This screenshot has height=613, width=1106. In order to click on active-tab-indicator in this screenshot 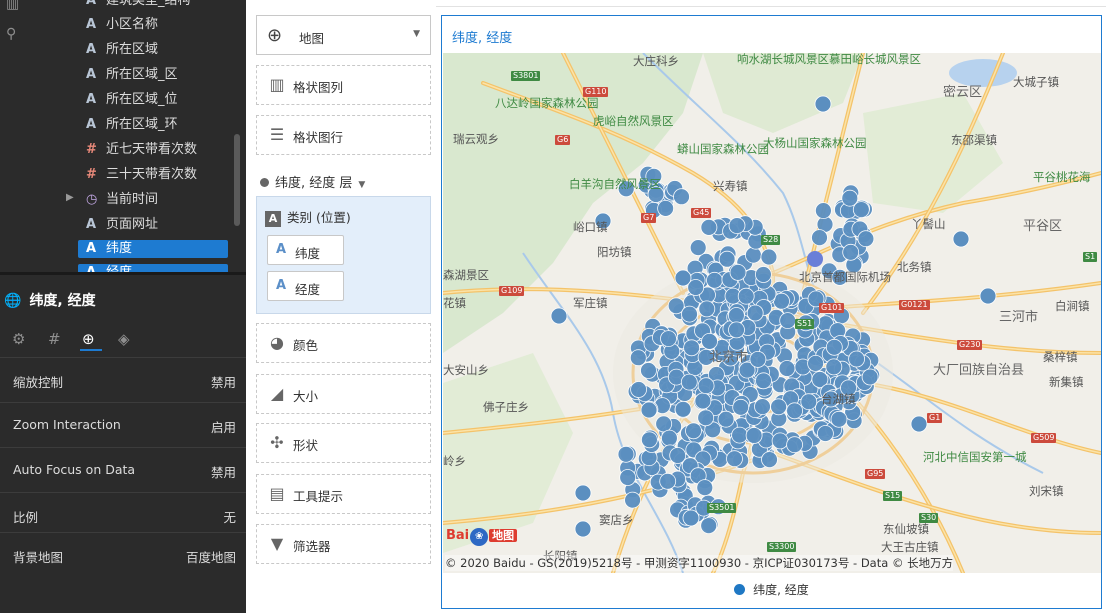, I will do `click(91, 350)`.